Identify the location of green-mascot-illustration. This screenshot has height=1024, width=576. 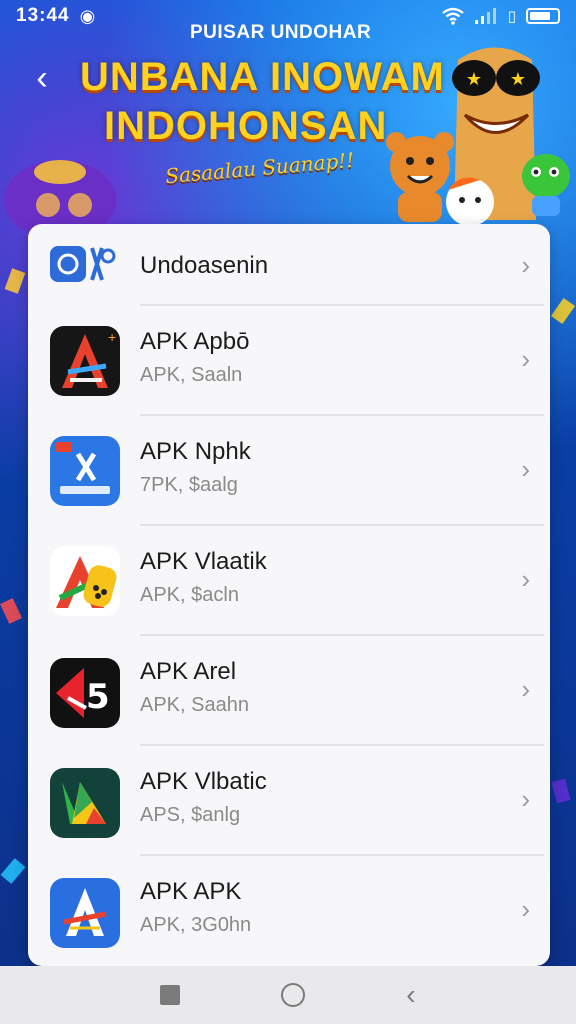
(546, 185).